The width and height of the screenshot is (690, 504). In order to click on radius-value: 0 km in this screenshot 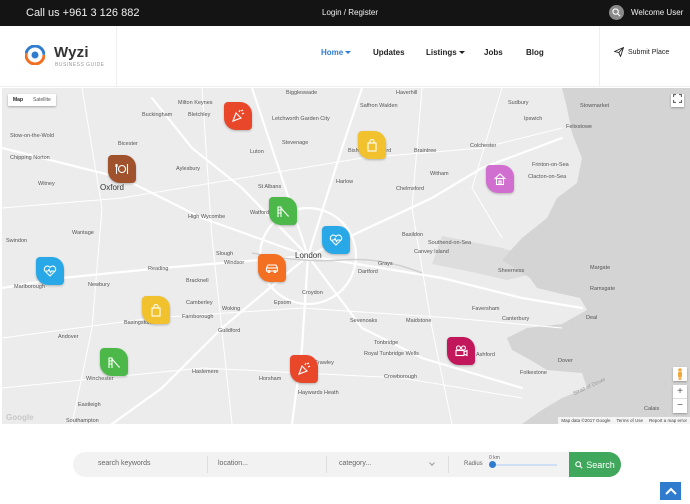, I will do `click(494, 458)`.